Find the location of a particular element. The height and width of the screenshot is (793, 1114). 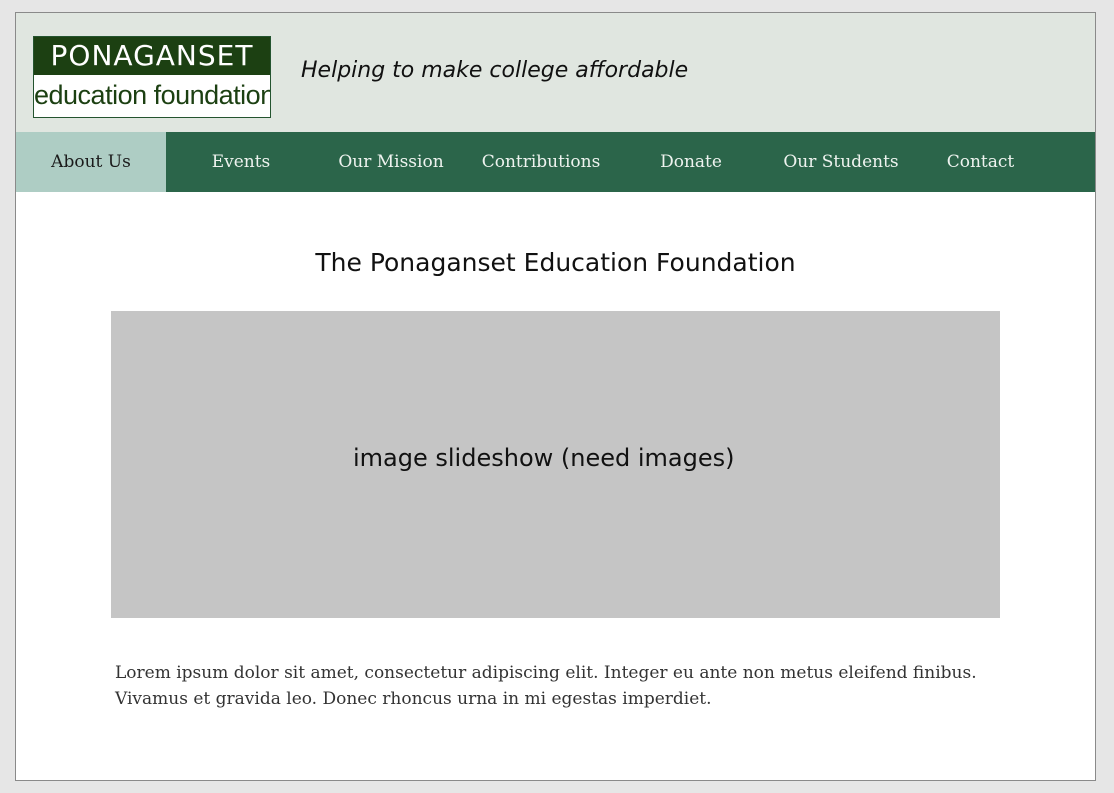

nav-item-contact: Contact is located at coordinates (980, 162).